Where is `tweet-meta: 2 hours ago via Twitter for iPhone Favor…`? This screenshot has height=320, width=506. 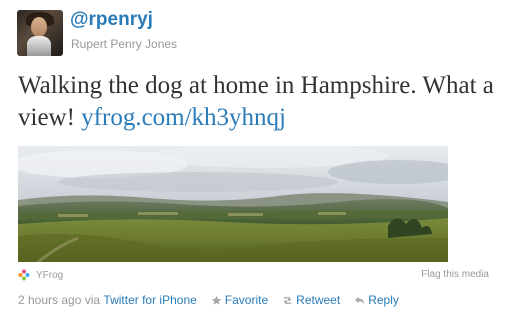 tweet-meta: 2 hours ago via Twitter for iPhone Favor… is located at coordinates (208, 300).